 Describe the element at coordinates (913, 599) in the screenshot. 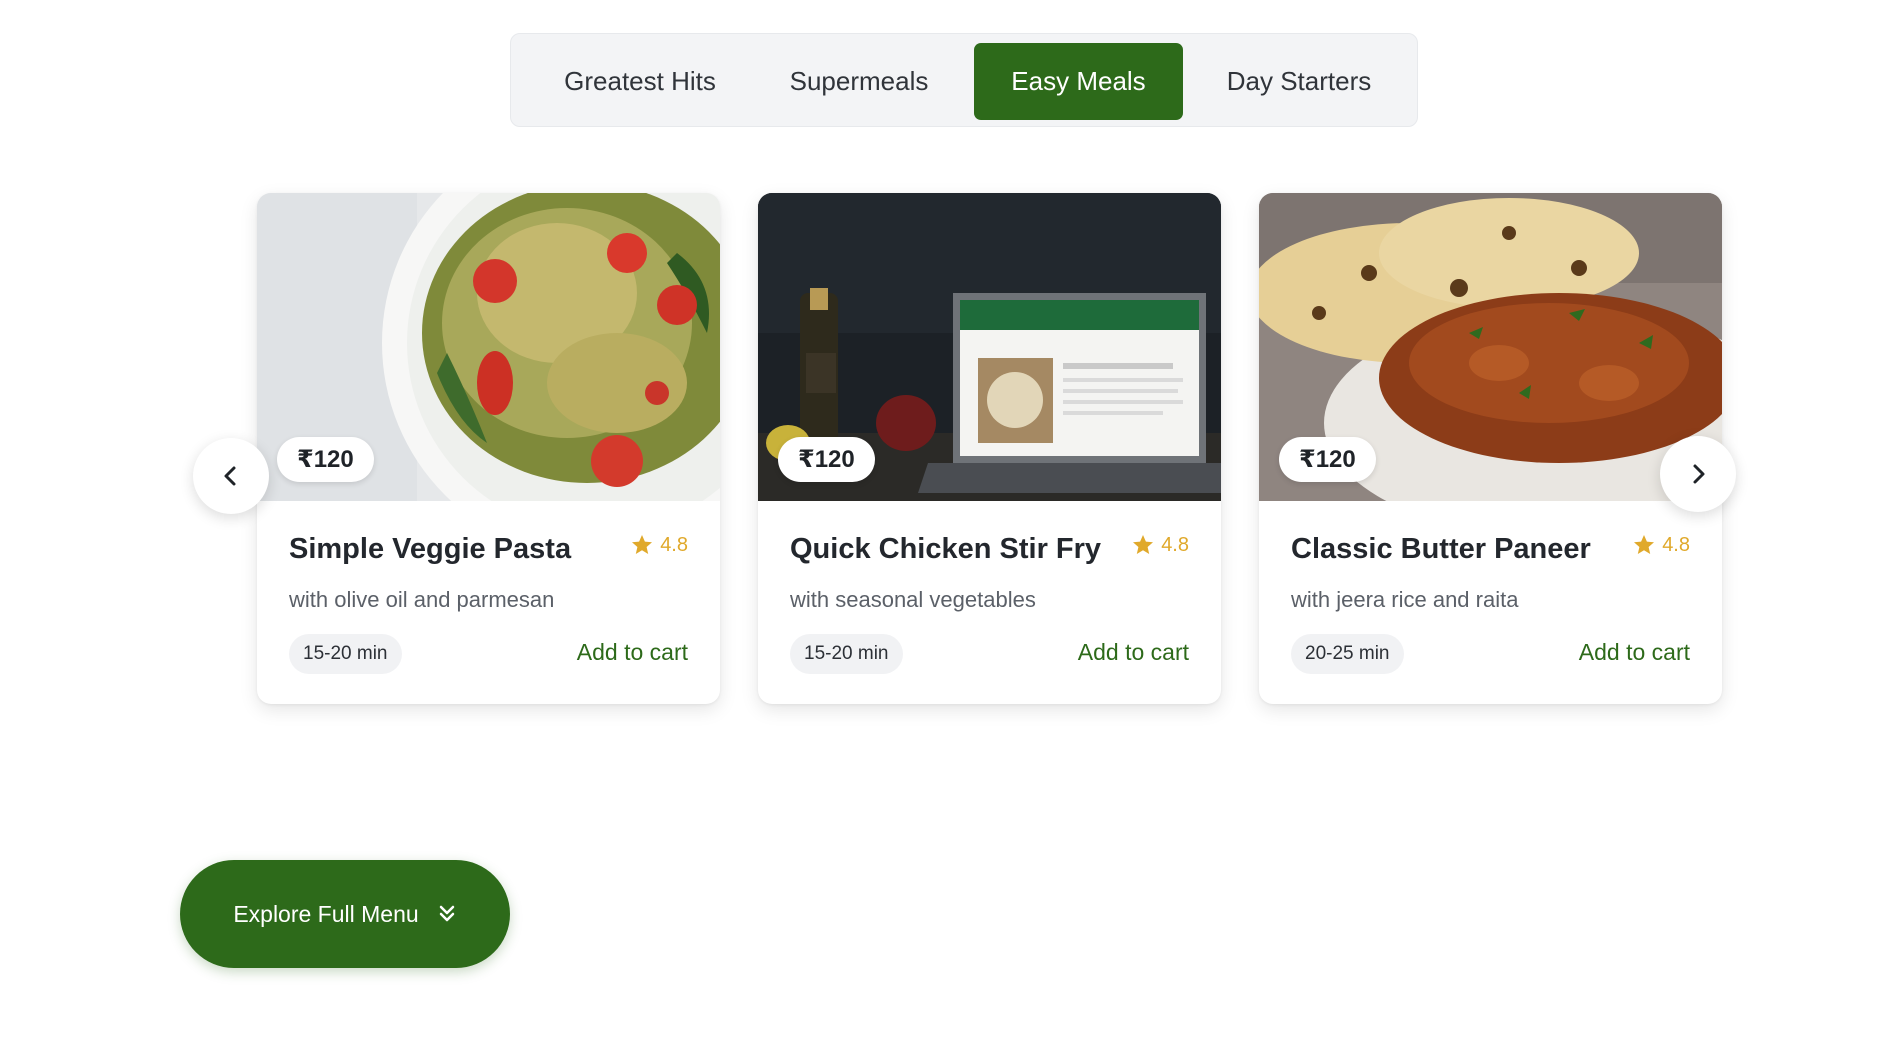

I see `meal-subtitle: with seasonal vegetables` at that location.